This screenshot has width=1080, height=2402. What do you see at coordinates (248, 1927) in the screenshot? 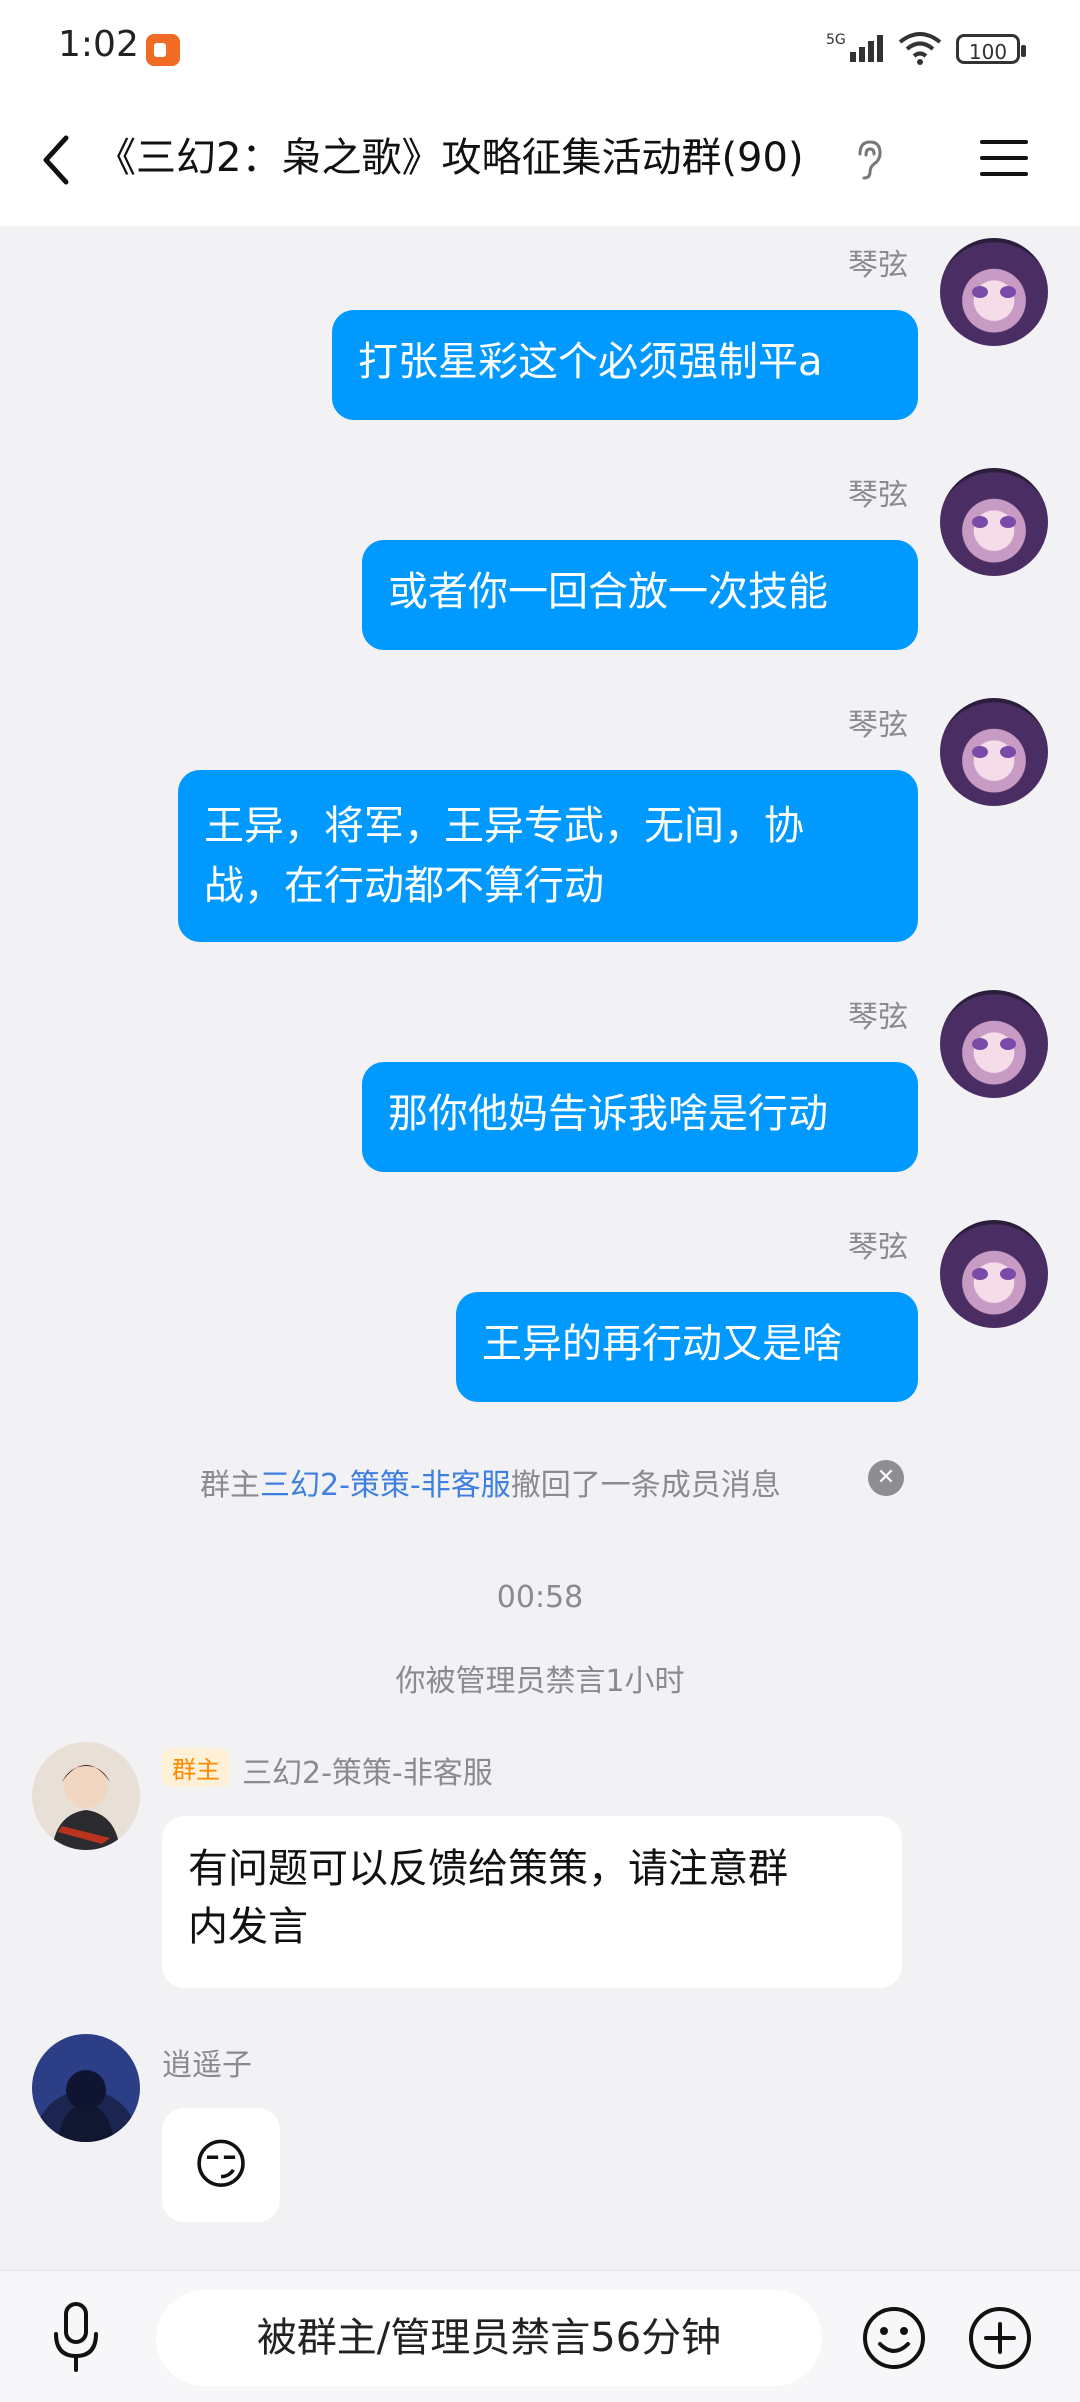
I see `message-line: 内发言` at bounding box center [248, 1927].